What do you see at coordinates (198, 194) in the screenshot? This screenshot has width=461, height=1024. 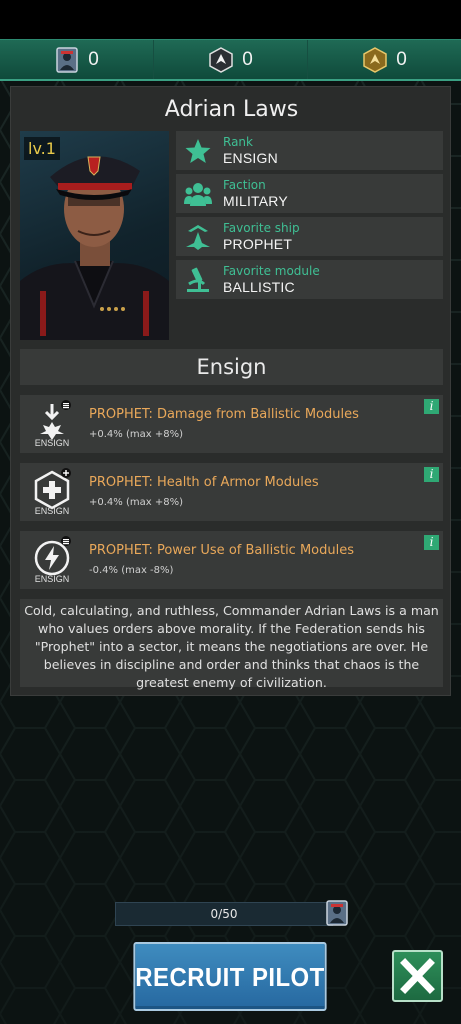 I see `people-icon` at bounding box center [198, 194].